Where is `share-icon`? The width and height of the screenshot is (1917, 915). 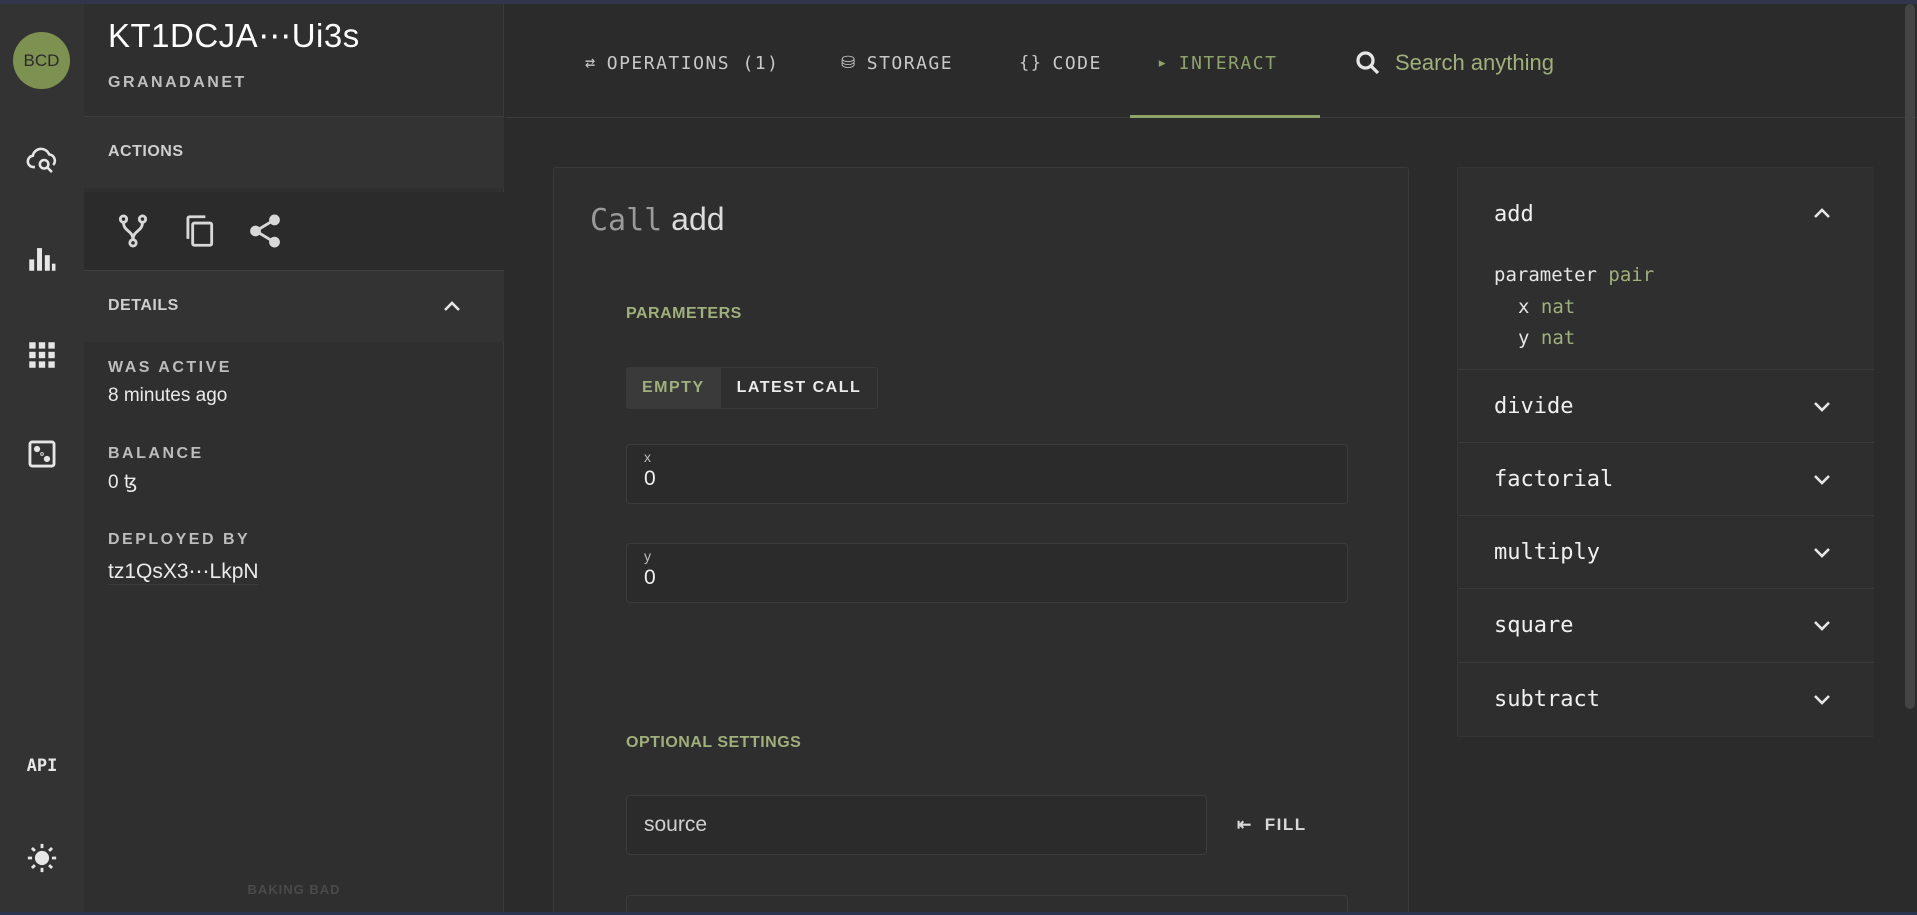
share-icon is located at coordinates (265, 231).